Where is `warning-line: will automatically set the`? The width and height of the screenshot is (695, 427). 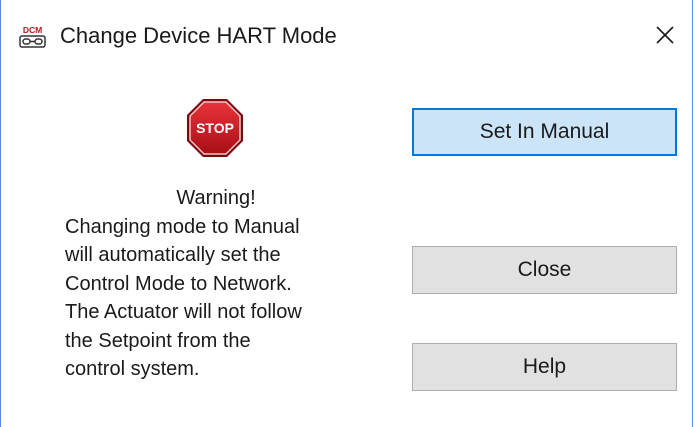
warning-line: will automatically set the is located at coordinates (173, 255).